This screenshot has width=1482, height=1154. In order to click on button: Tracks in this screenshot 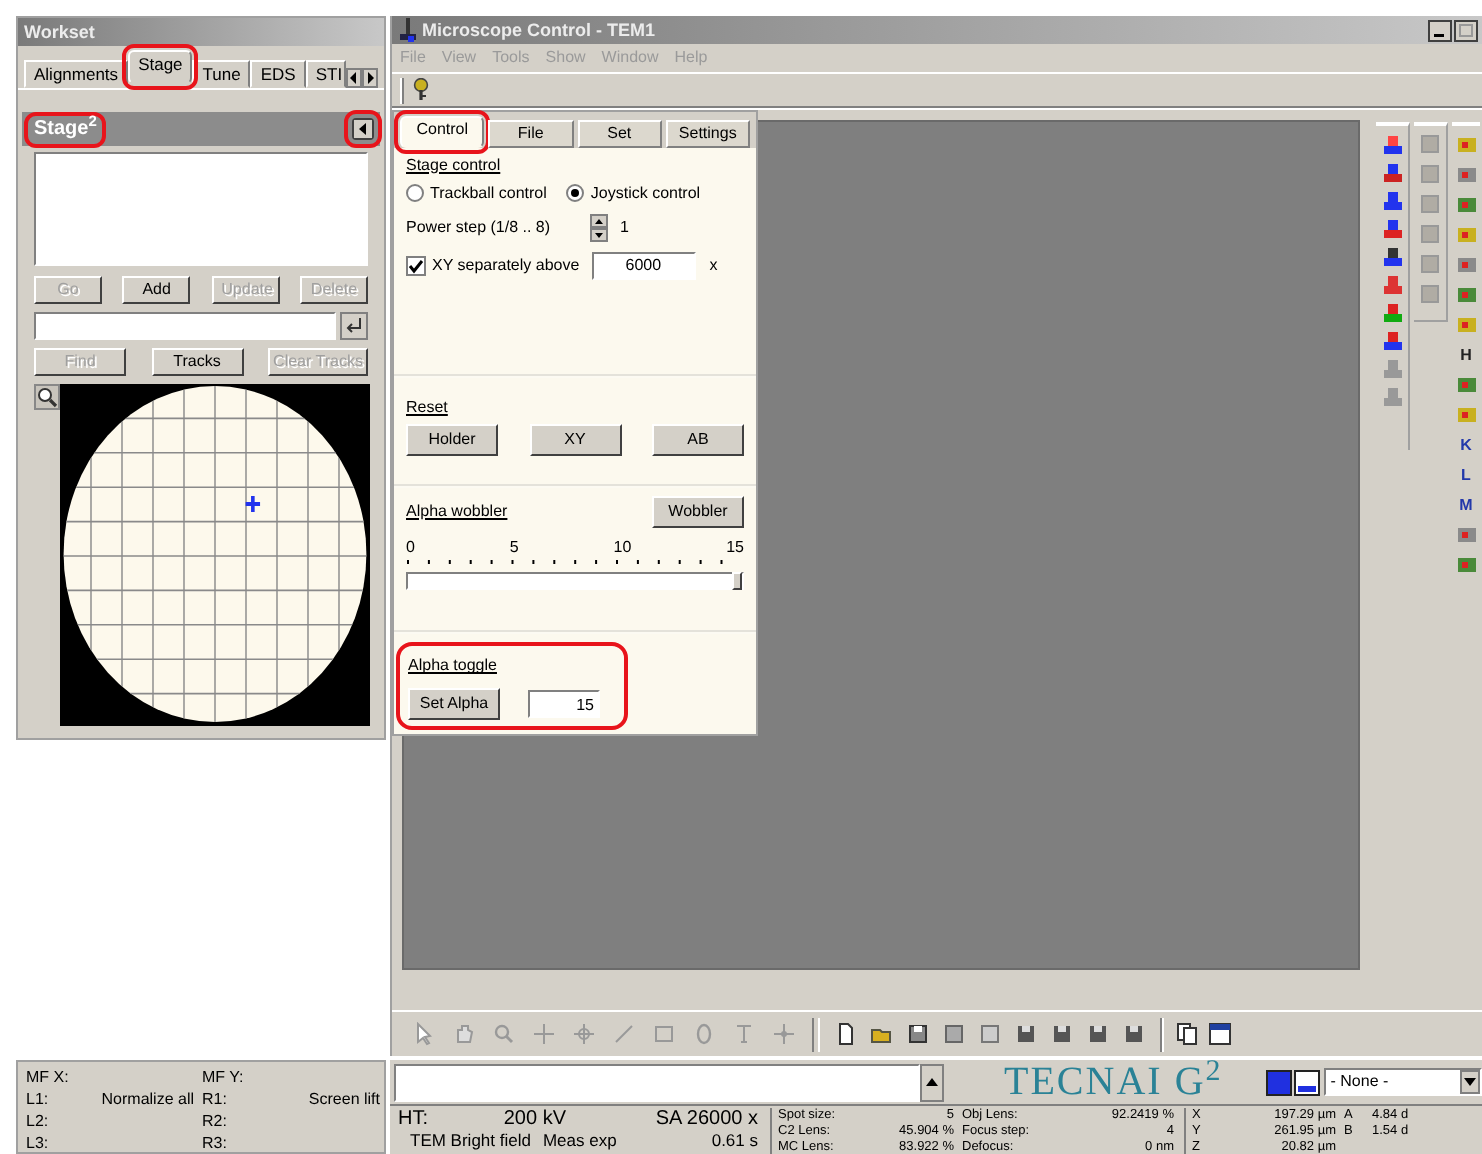, I will do `click(197, 362)`.